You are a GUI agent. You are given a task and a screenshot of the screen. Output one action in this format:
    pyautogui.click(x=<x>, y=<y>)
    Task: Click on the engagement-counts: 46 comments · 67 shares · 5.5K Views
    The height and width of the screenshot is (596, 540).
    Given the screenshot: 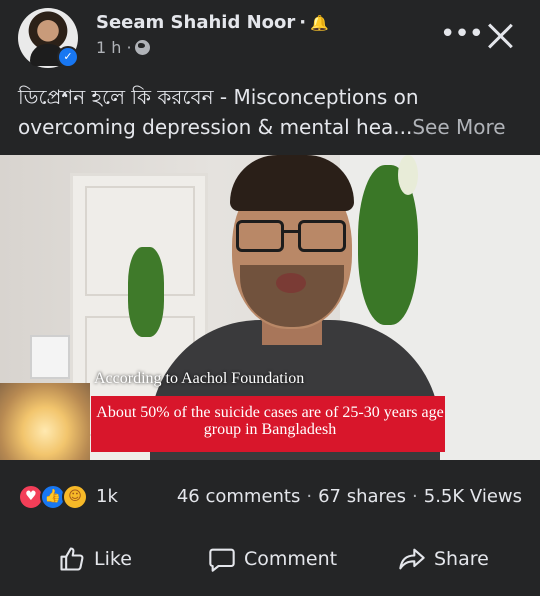 What is the action you would take?
    pyautogui.click(x=349, y=496)
    